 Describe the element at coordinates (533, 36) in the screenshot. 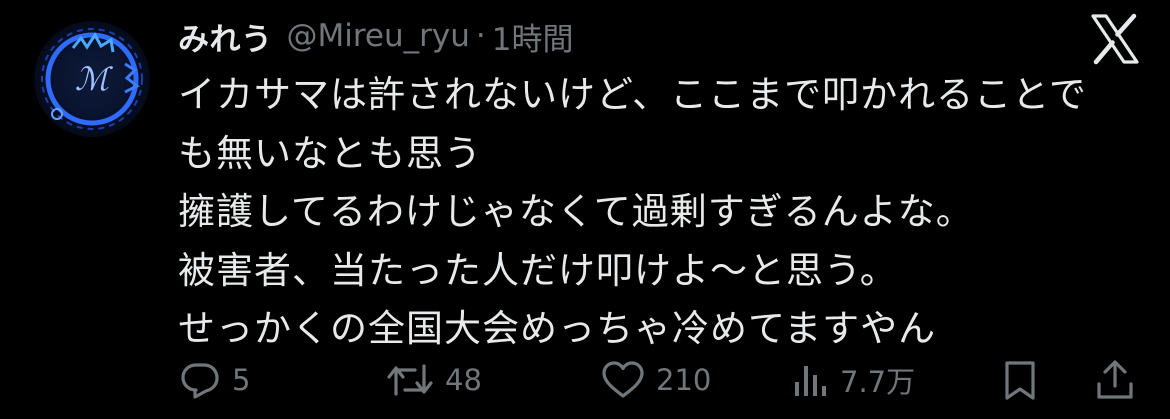

I see `timestamp: 1時間` at that location.